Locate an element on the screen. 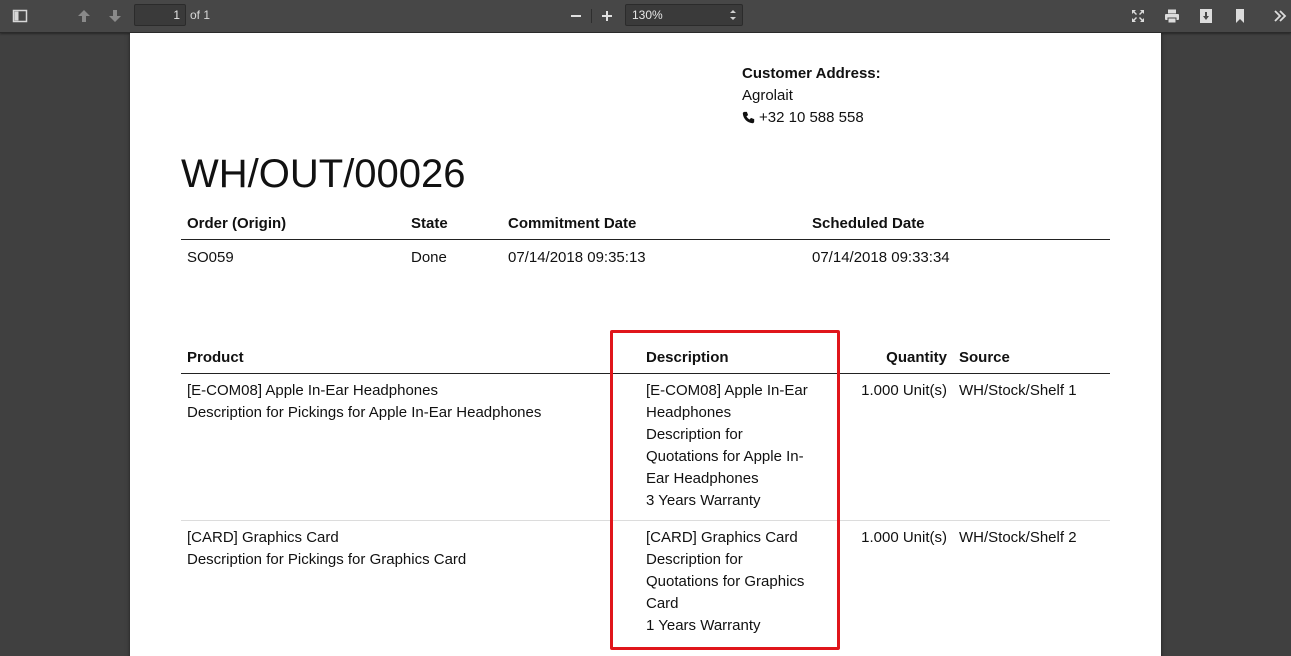 The height and width of the screenshot is (656, 1291). state-cell: Done is located at coordinates (429, 257).